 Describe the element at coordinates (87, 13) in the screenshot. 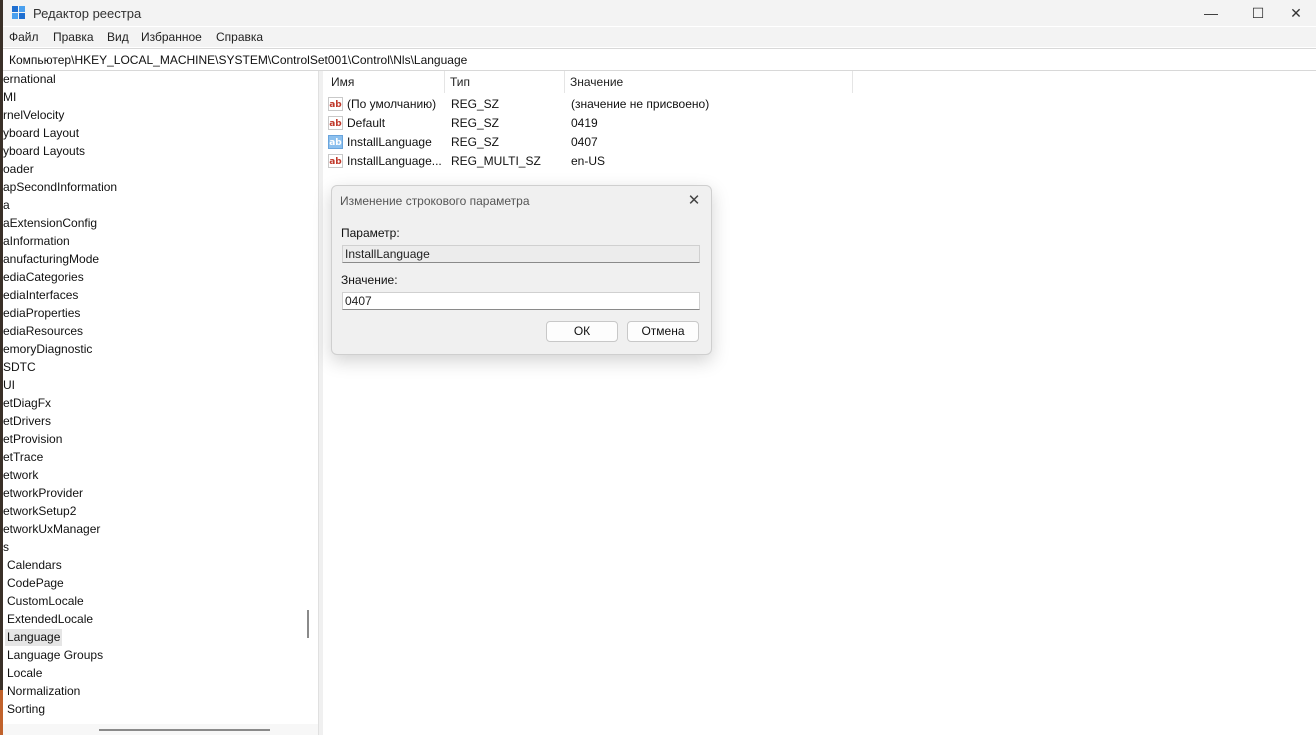

I see `window-title: Редактор реестра` at that location.